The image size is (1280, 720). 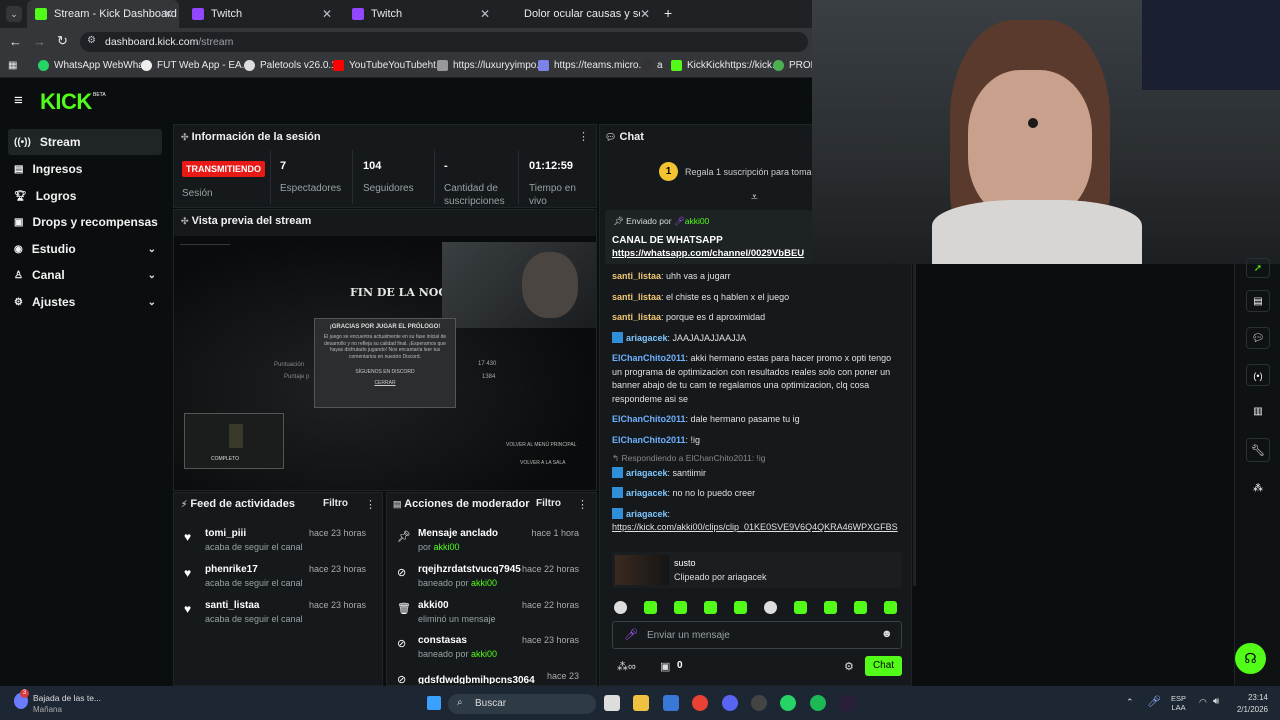 What do you see at coordinates (671, 703) in the screenshot?
I see `store-icon` at bounding box center [671, 703].